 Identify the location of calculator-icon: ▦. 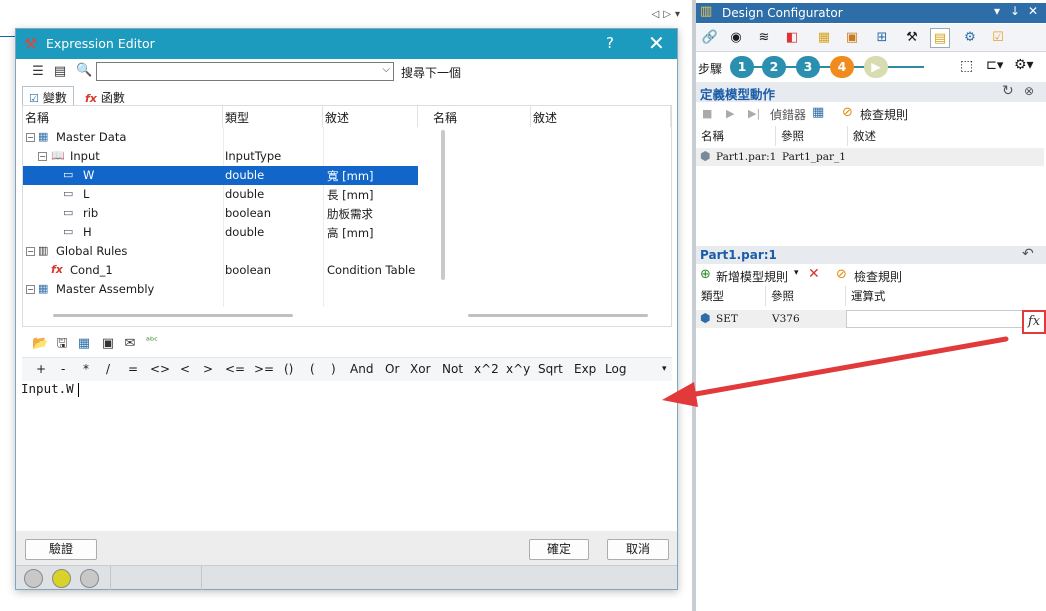
(818, 112).